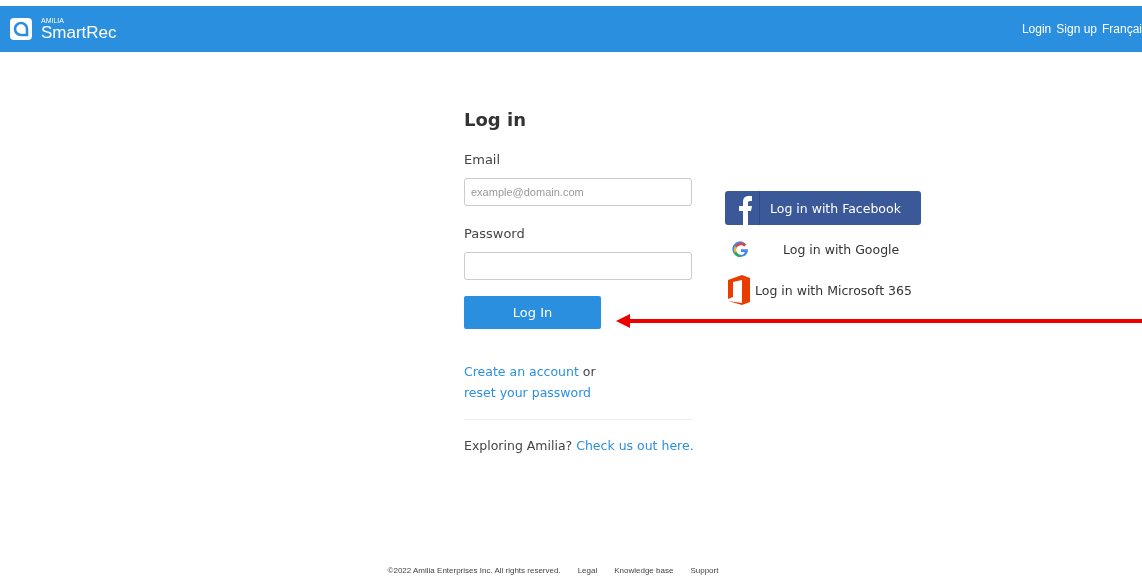  What do you see at coordinates (21, 29) in the screenshot?
I see `logo-icon` at bounding box center [21, 29].